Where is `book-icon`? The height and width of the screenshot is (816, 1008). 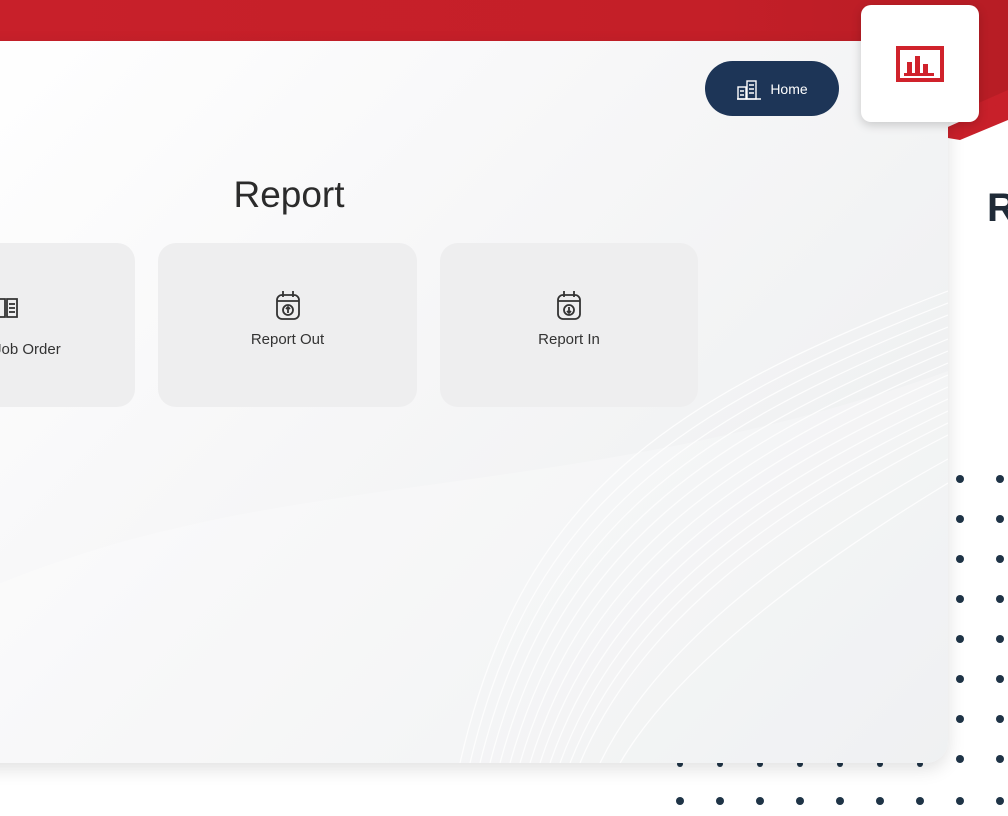
book-icon is located at coordinates (9, 308).